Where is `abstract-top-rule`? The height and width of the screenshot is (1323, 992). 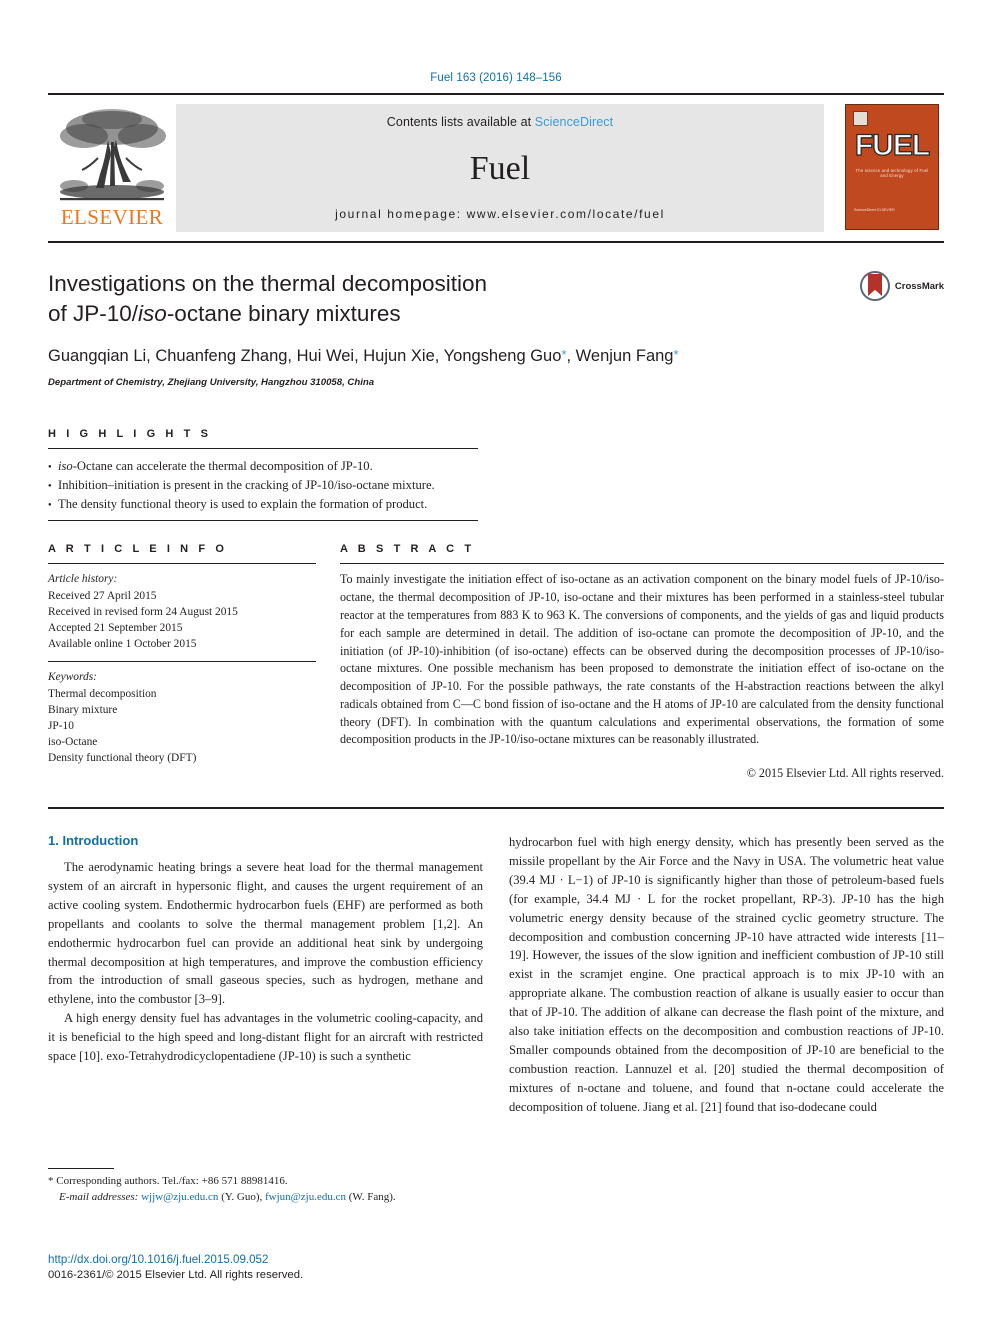 abstract-top-rule is located at coordinates (642, 564).